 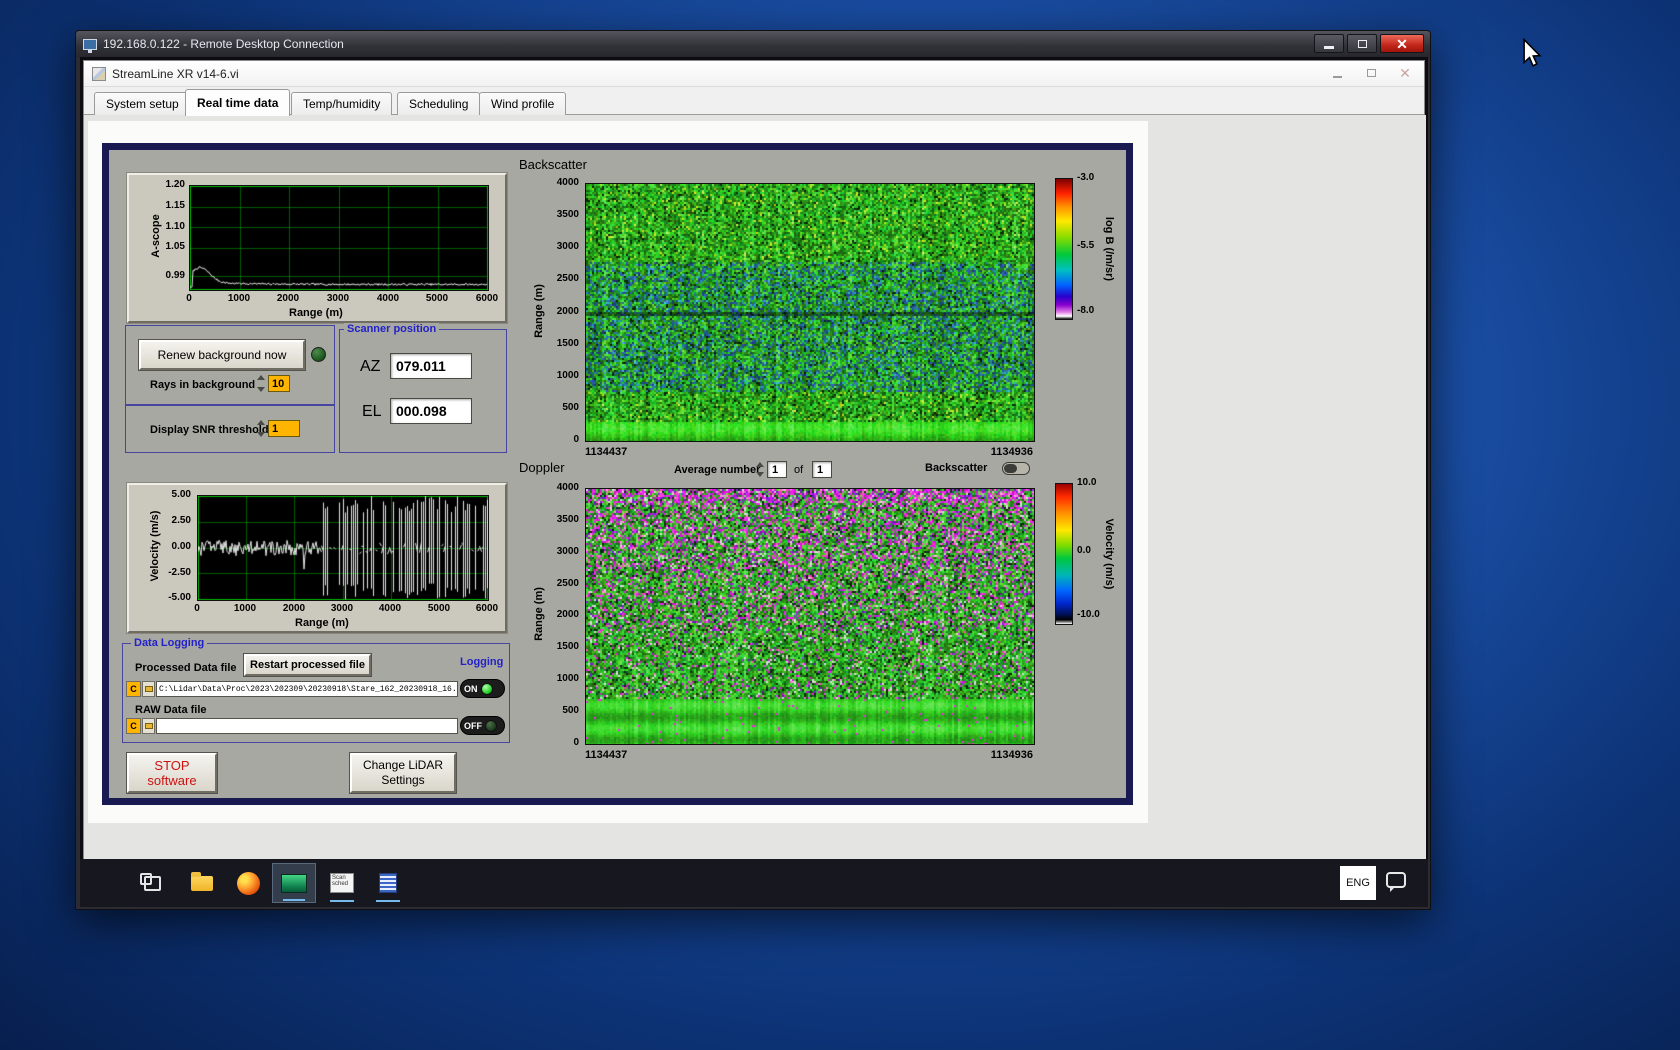 What do you see at coordinates (576, 742) in the screenshot?
I see `doppler-ytick: 0` at bounding box center [576, 742].